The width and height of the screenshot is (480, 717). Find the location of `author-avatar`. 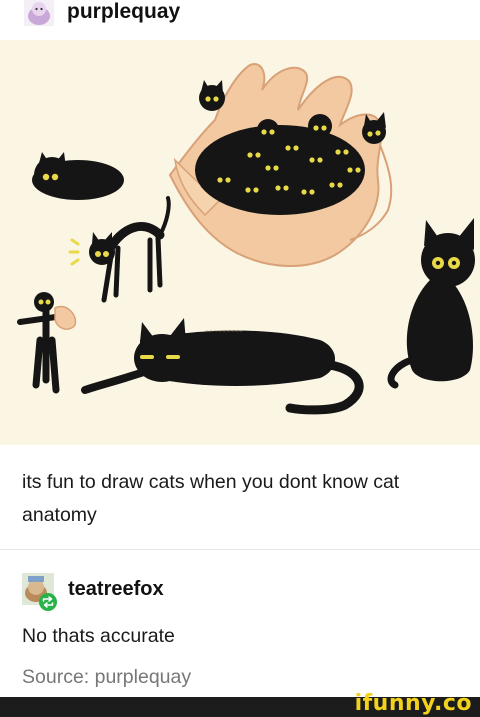

author-avatar is located at coordinates (39, 13).